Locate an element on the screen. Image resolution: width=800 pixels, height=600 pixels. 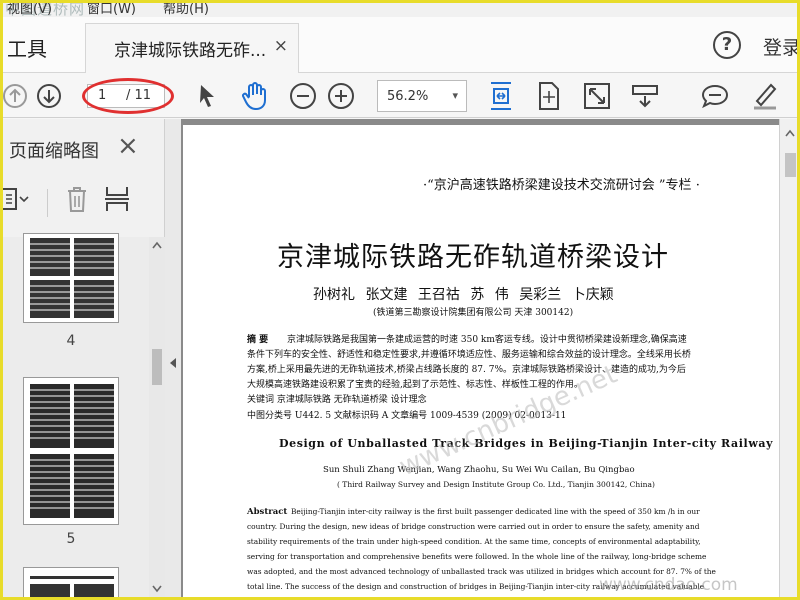
panel-collapse-handle is located at coordinates (173, 358).